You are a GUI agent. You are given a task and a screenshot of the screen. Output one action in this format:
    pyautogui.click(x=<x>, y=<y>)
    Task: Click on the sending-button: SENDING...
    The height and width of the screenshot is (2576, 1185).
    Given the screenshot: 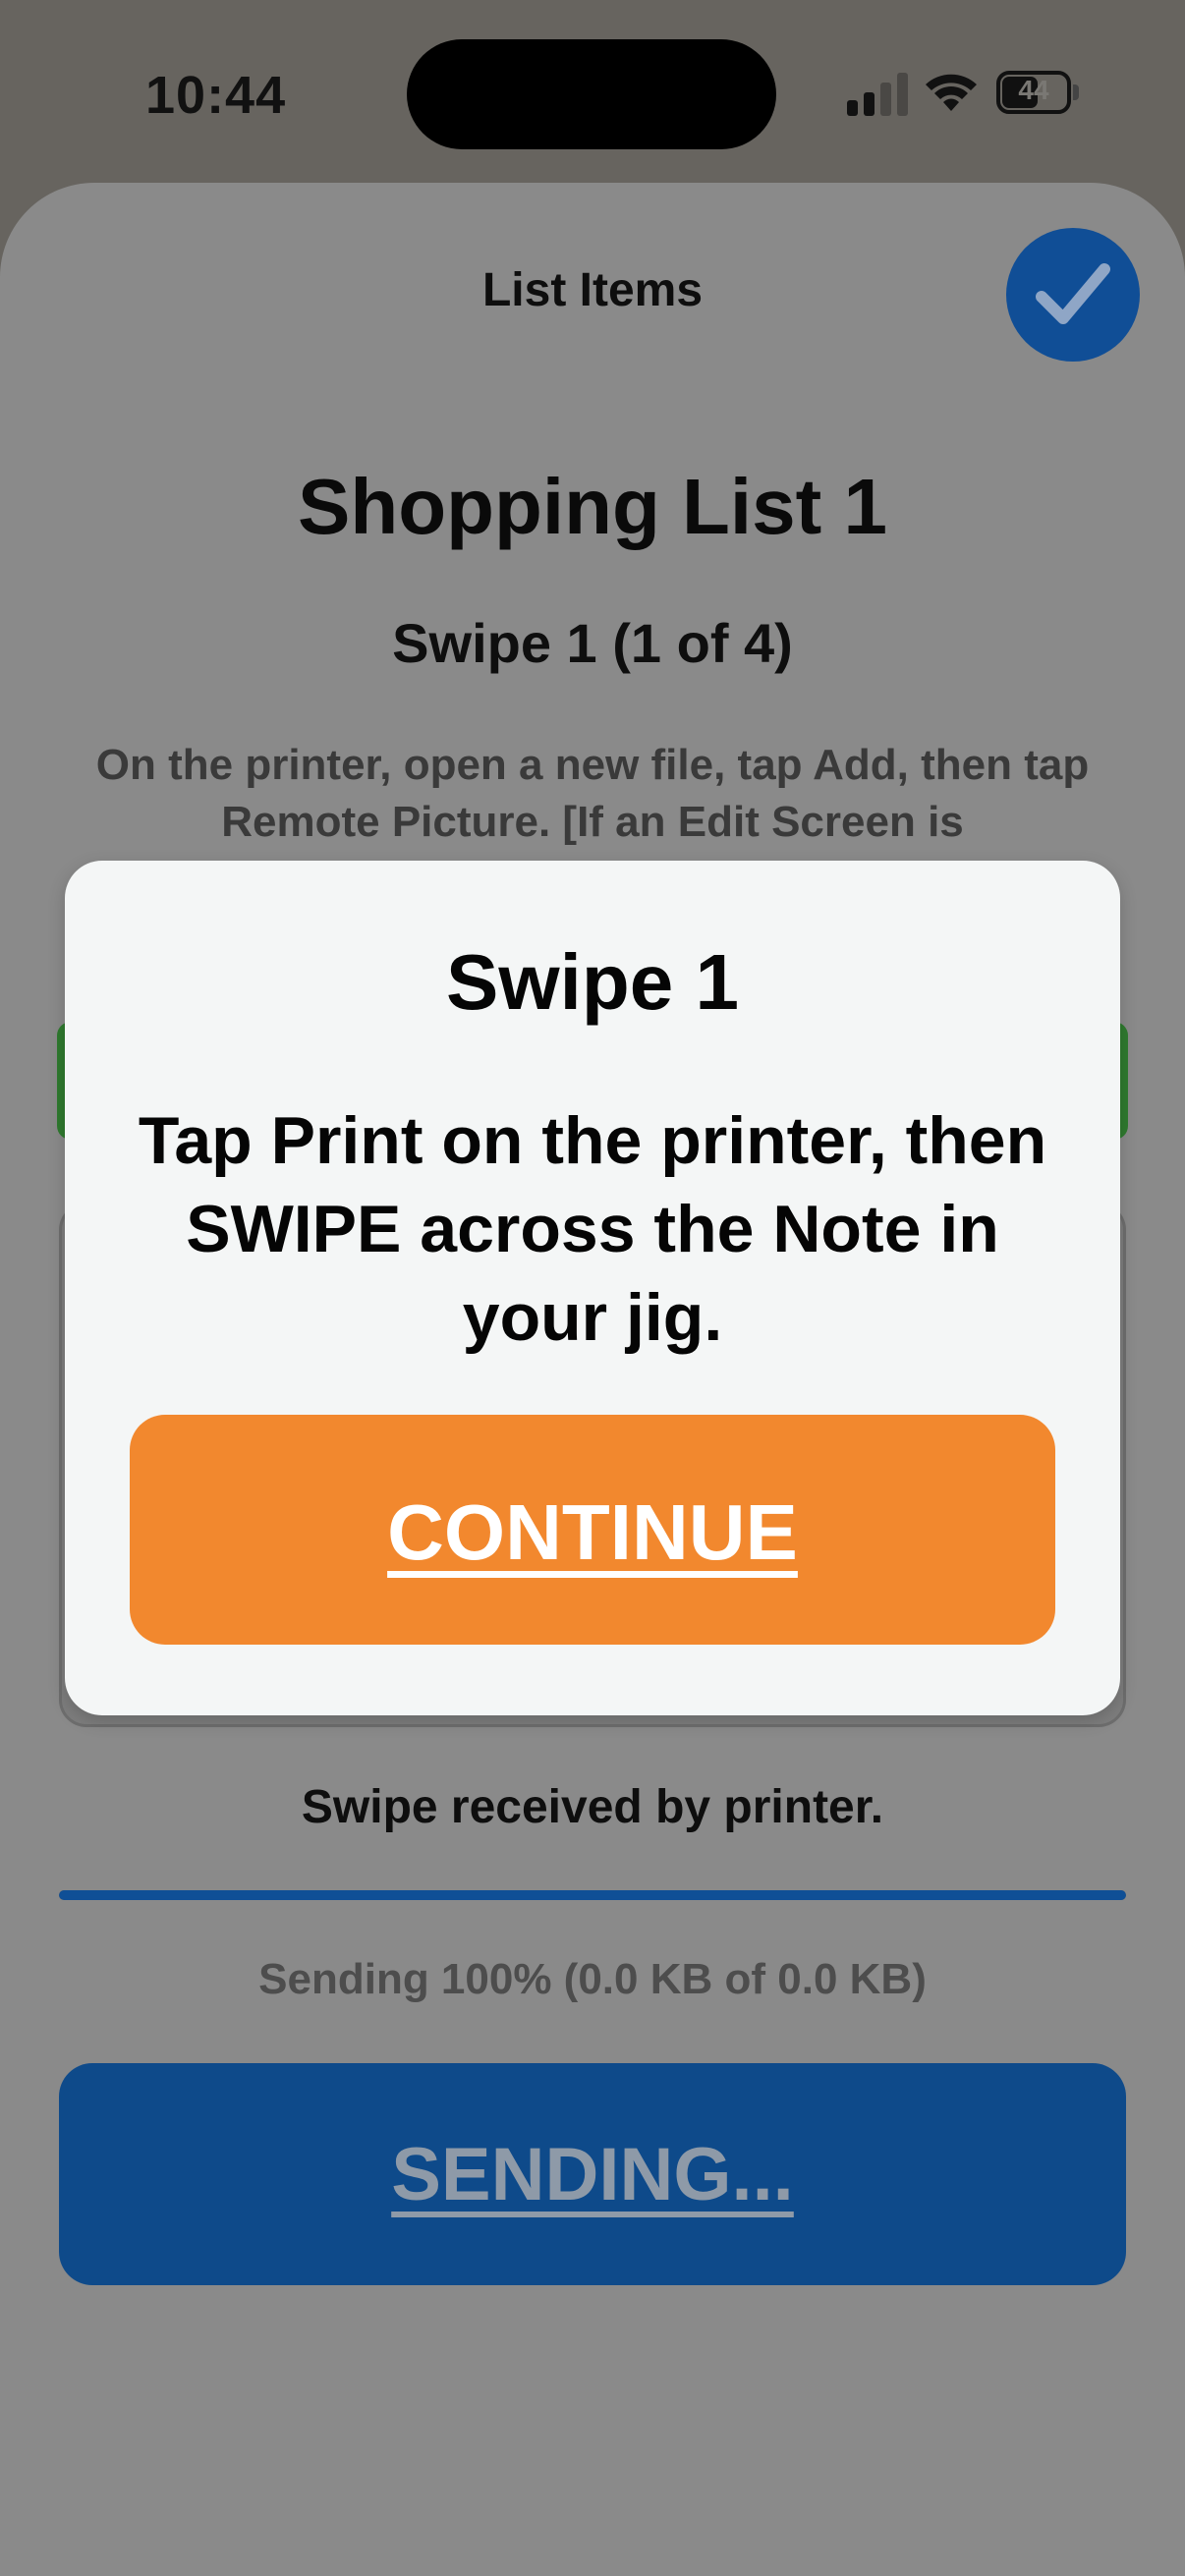 What is the action you would take?
    pyautogui.click(x=592, y=2174)
    